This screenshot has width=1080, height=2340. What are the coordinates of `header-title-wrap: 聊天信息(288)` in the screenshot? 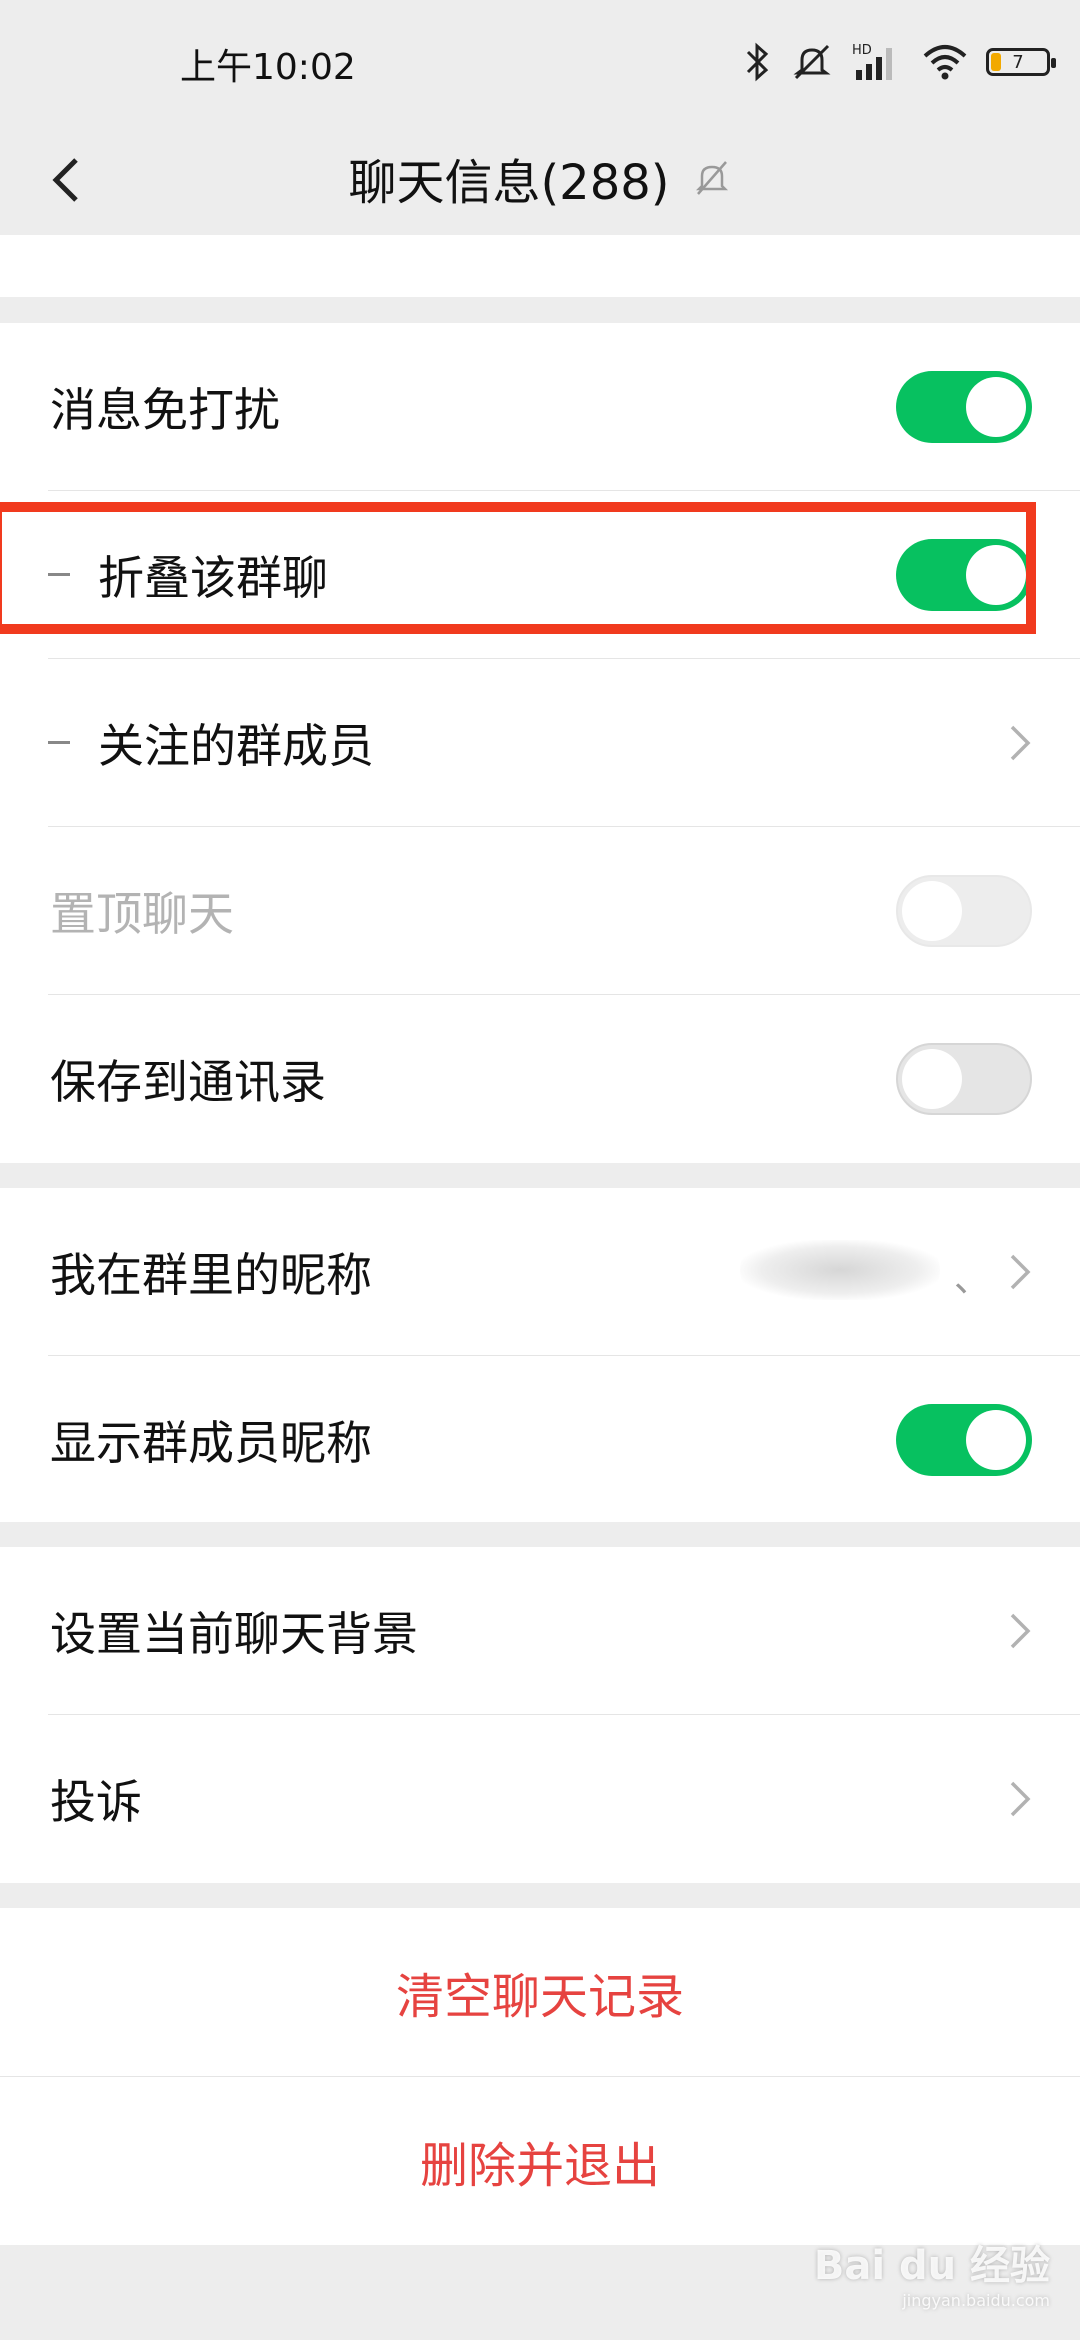 It's located at (540, 177).